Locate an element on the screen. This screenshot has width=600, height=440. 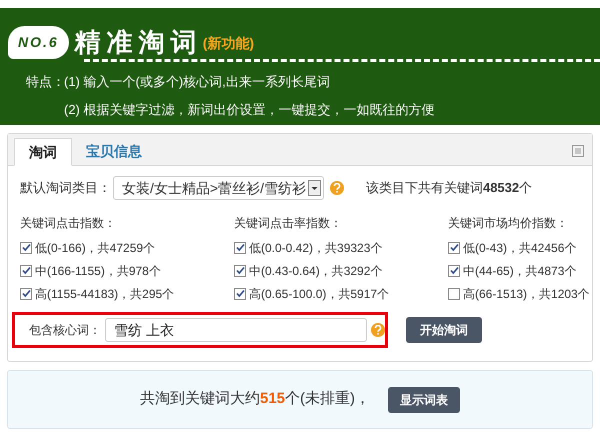
tab: 淘词 is located at coordinates (43, 152).